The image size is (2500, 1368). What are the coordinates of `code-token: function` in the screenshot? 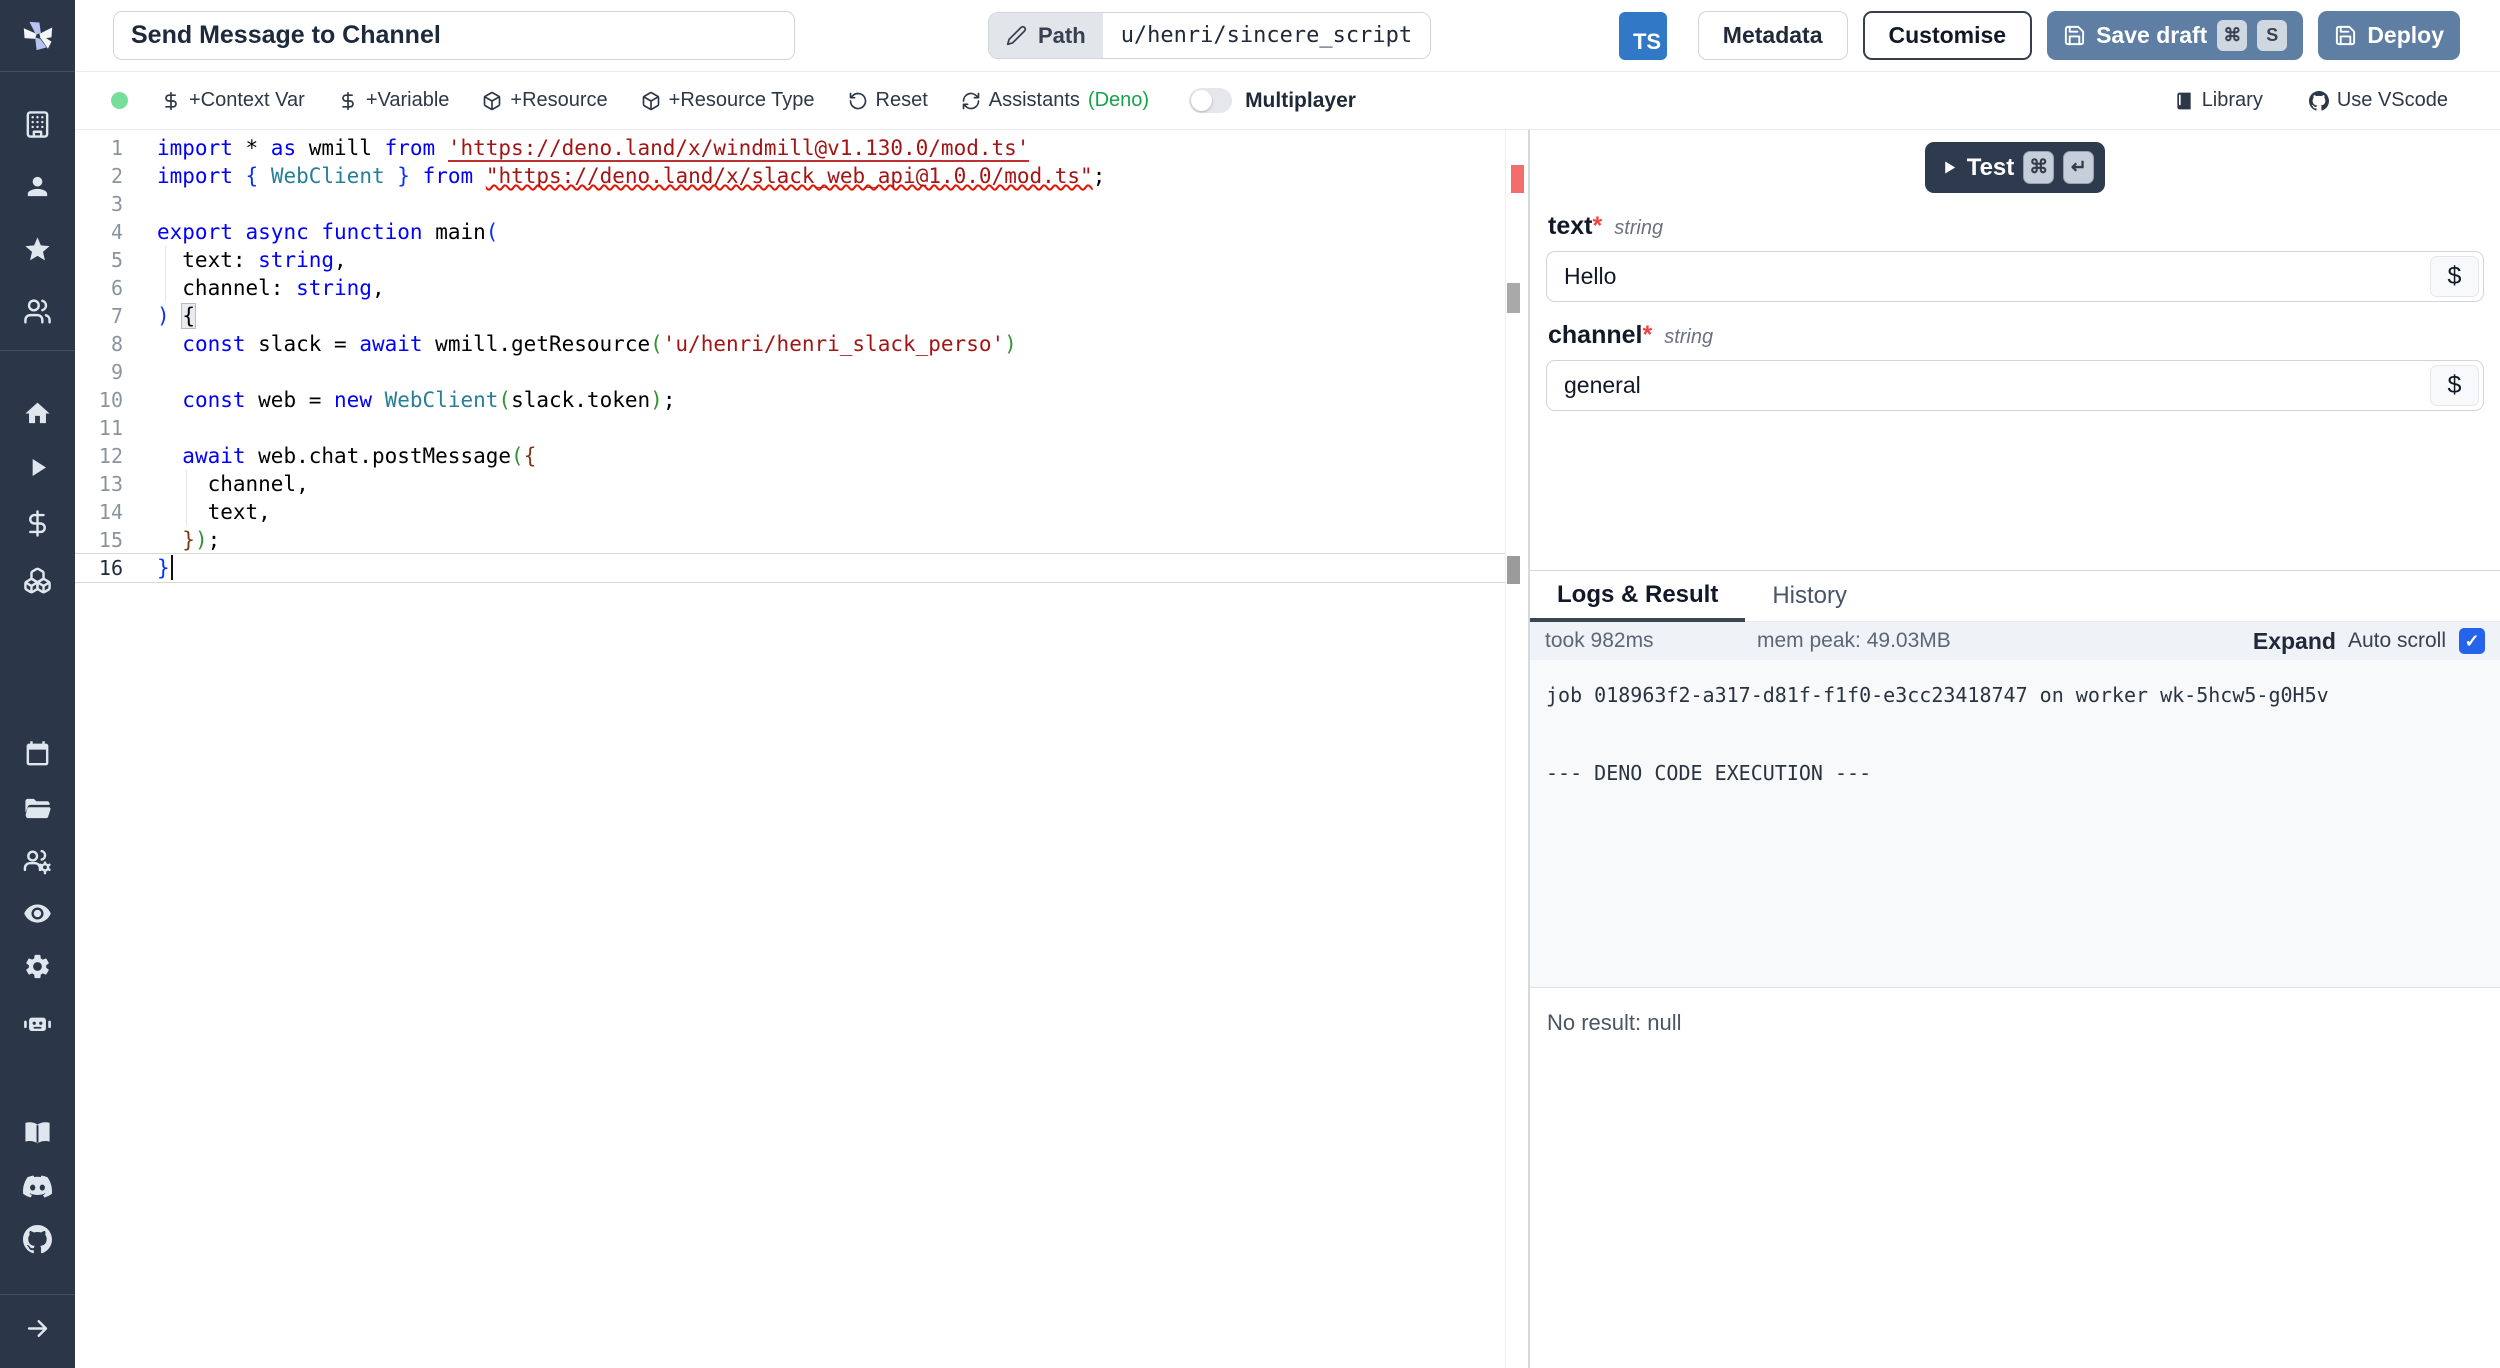 It's located at (372, 232).